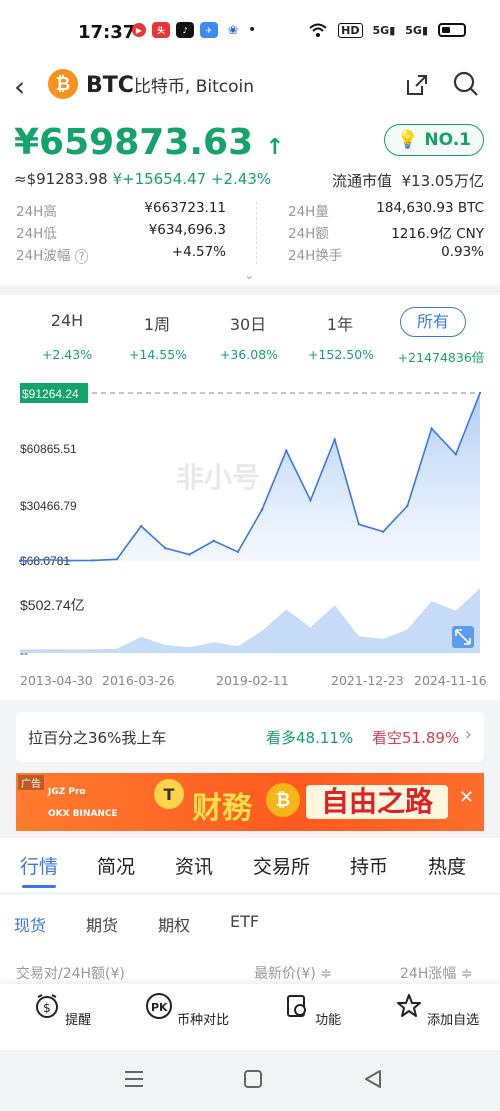 This screenshot has height=1111, width=500. I want to click on share-icon, so click(417, 85).